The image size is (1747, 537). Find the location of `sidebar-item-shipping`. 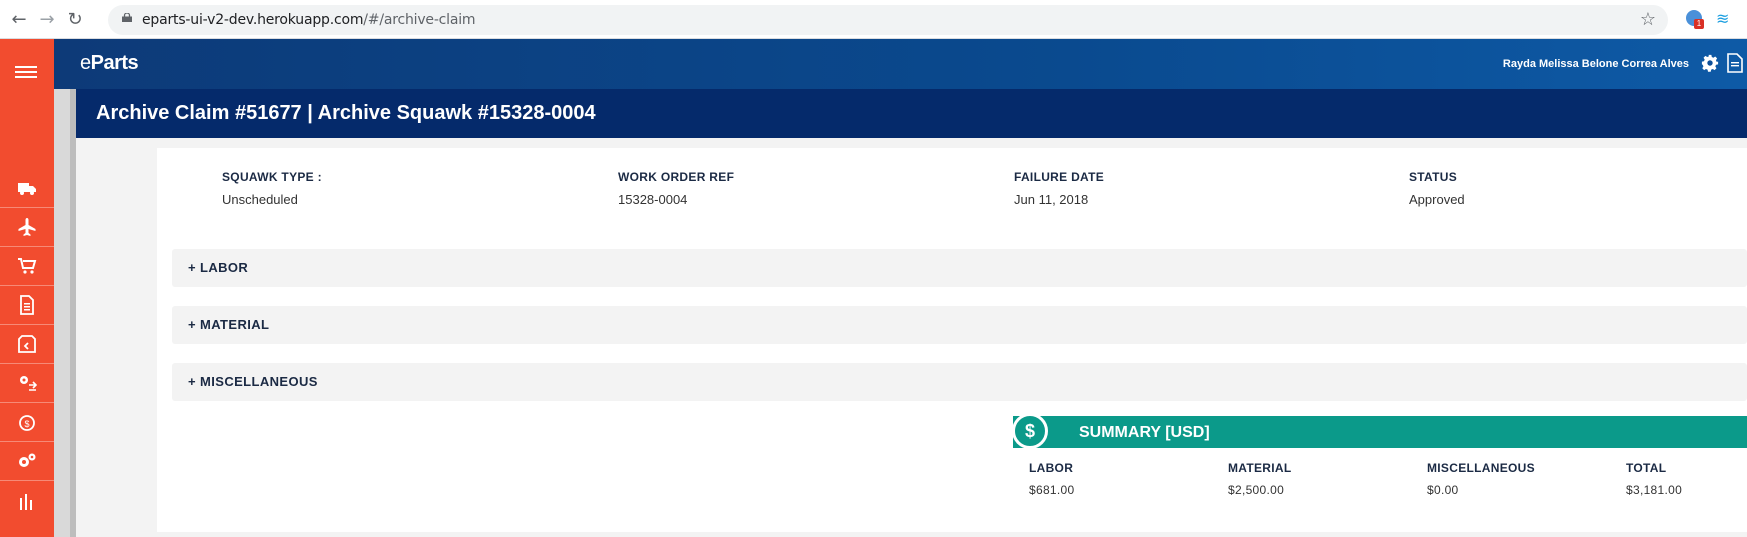

sidebar-item-shipping is located at coordinates (27, 188).